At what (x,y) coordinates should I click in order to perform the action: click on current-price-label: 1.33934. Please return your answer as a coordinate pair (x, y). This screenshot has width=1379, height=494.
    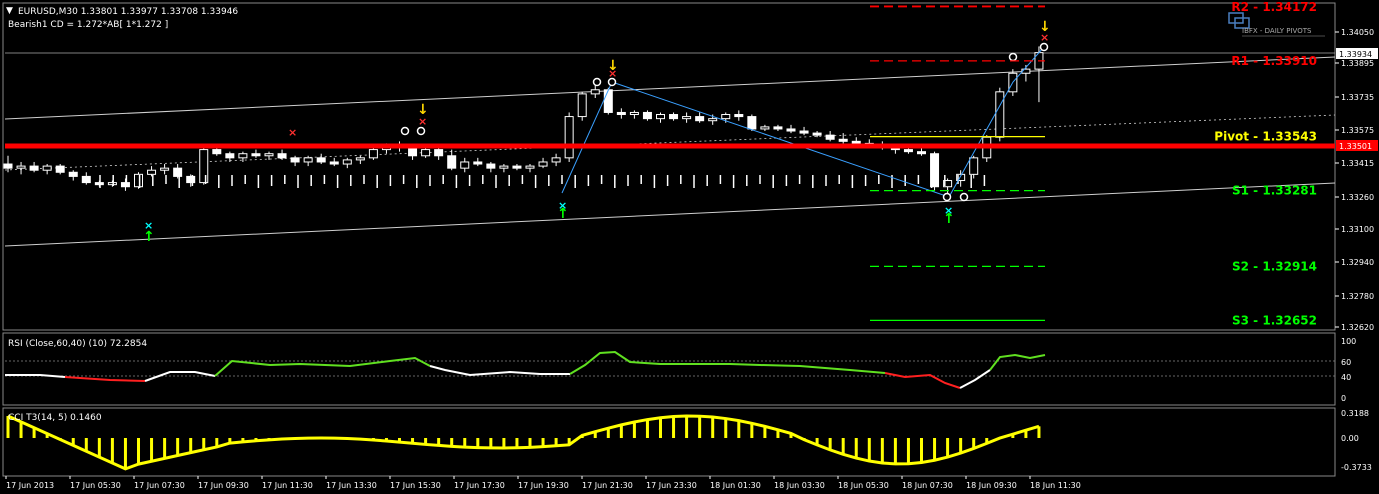
    Looking at the image, I should click on (1355, 54).